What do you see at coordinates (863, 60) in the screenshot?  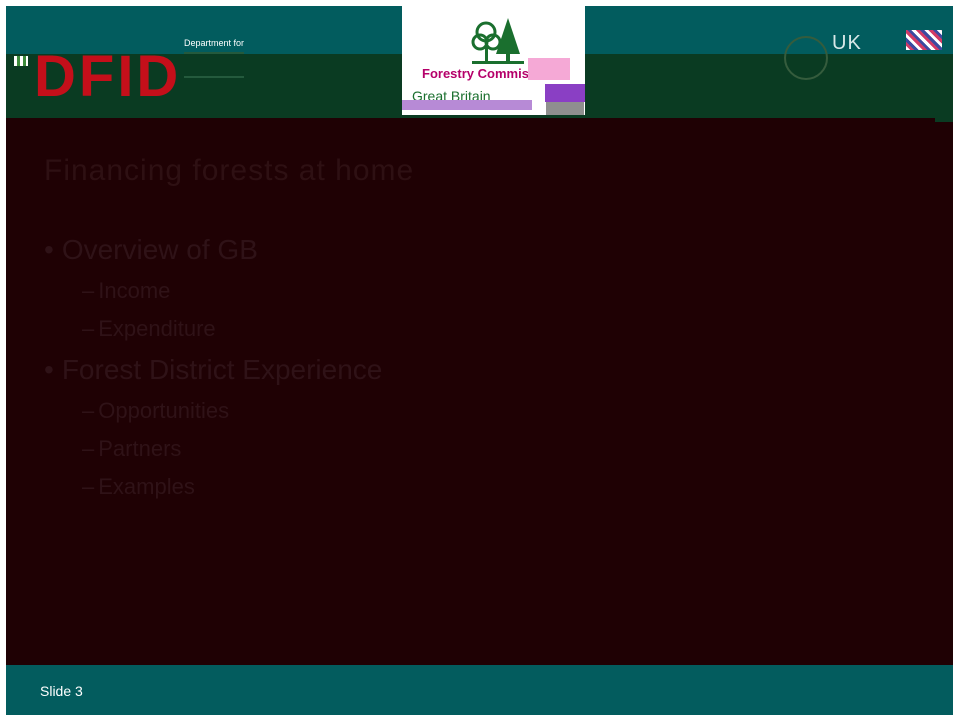 I see `ukaid-logo: UK` at bounding box center [863, 60].